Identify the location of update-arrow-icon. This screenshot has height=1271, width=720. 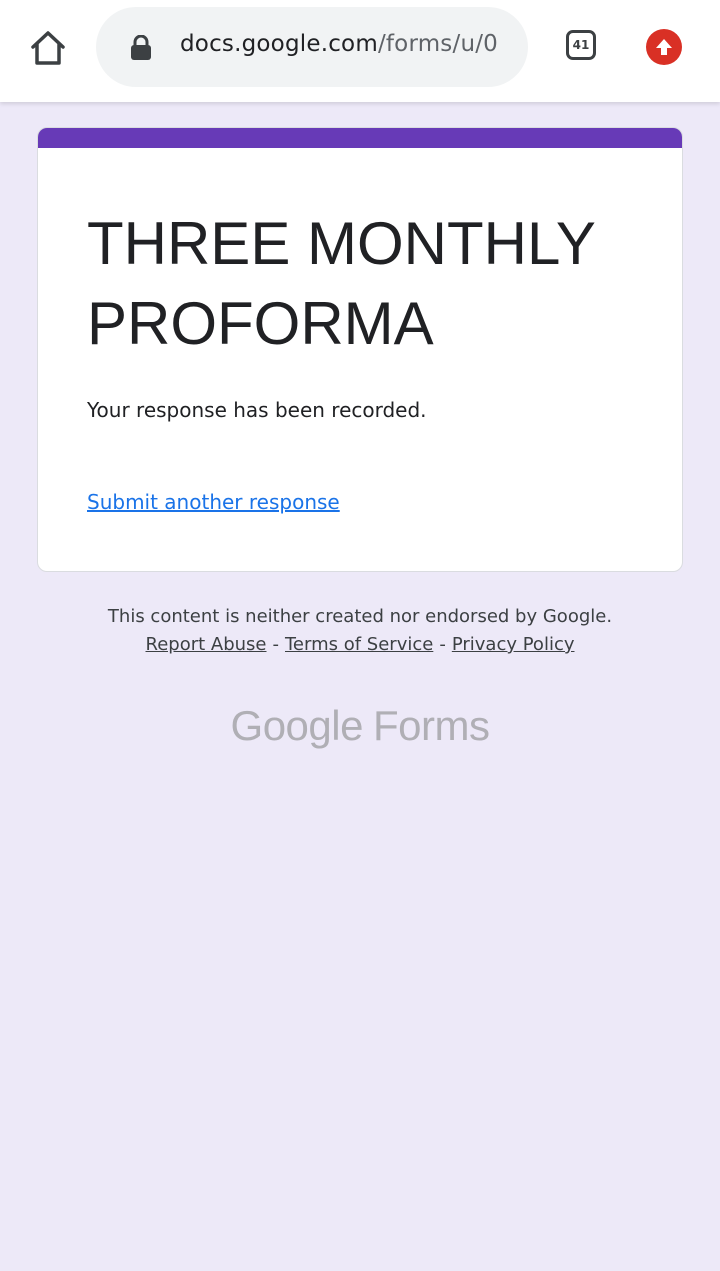
(664, 47).